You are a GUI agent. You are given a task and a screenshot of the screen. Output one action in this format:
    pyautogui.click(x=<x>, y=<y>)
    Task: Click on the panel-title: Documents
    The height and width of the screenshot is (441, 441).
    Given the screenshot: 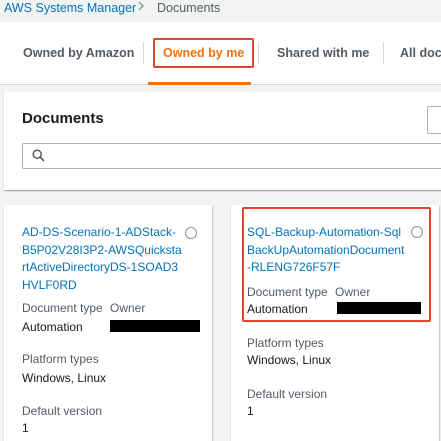 What is the action you would take?
    pyautogui.click(x=63, y=118)
    